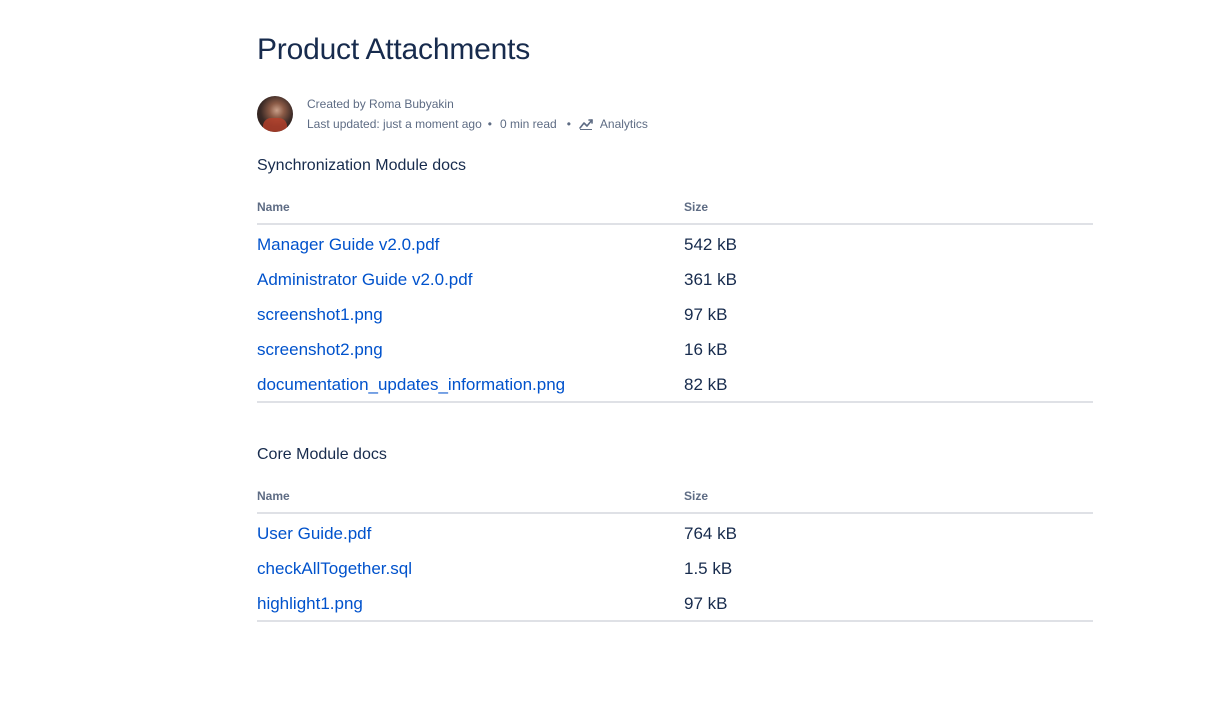 Image resolution: width=1231 pixels, height=711 pixels. I want to click on avatar, so click(275, 114).